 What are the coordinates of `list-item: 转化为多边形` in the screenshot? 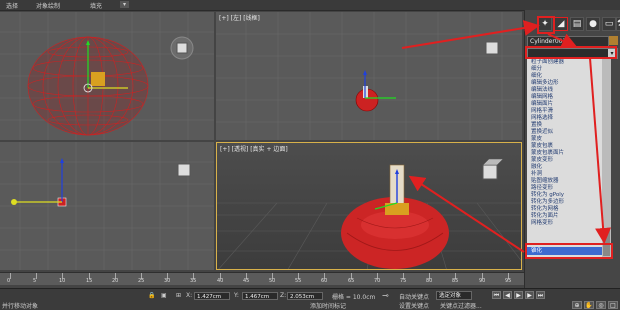 It's located at (547, 202).